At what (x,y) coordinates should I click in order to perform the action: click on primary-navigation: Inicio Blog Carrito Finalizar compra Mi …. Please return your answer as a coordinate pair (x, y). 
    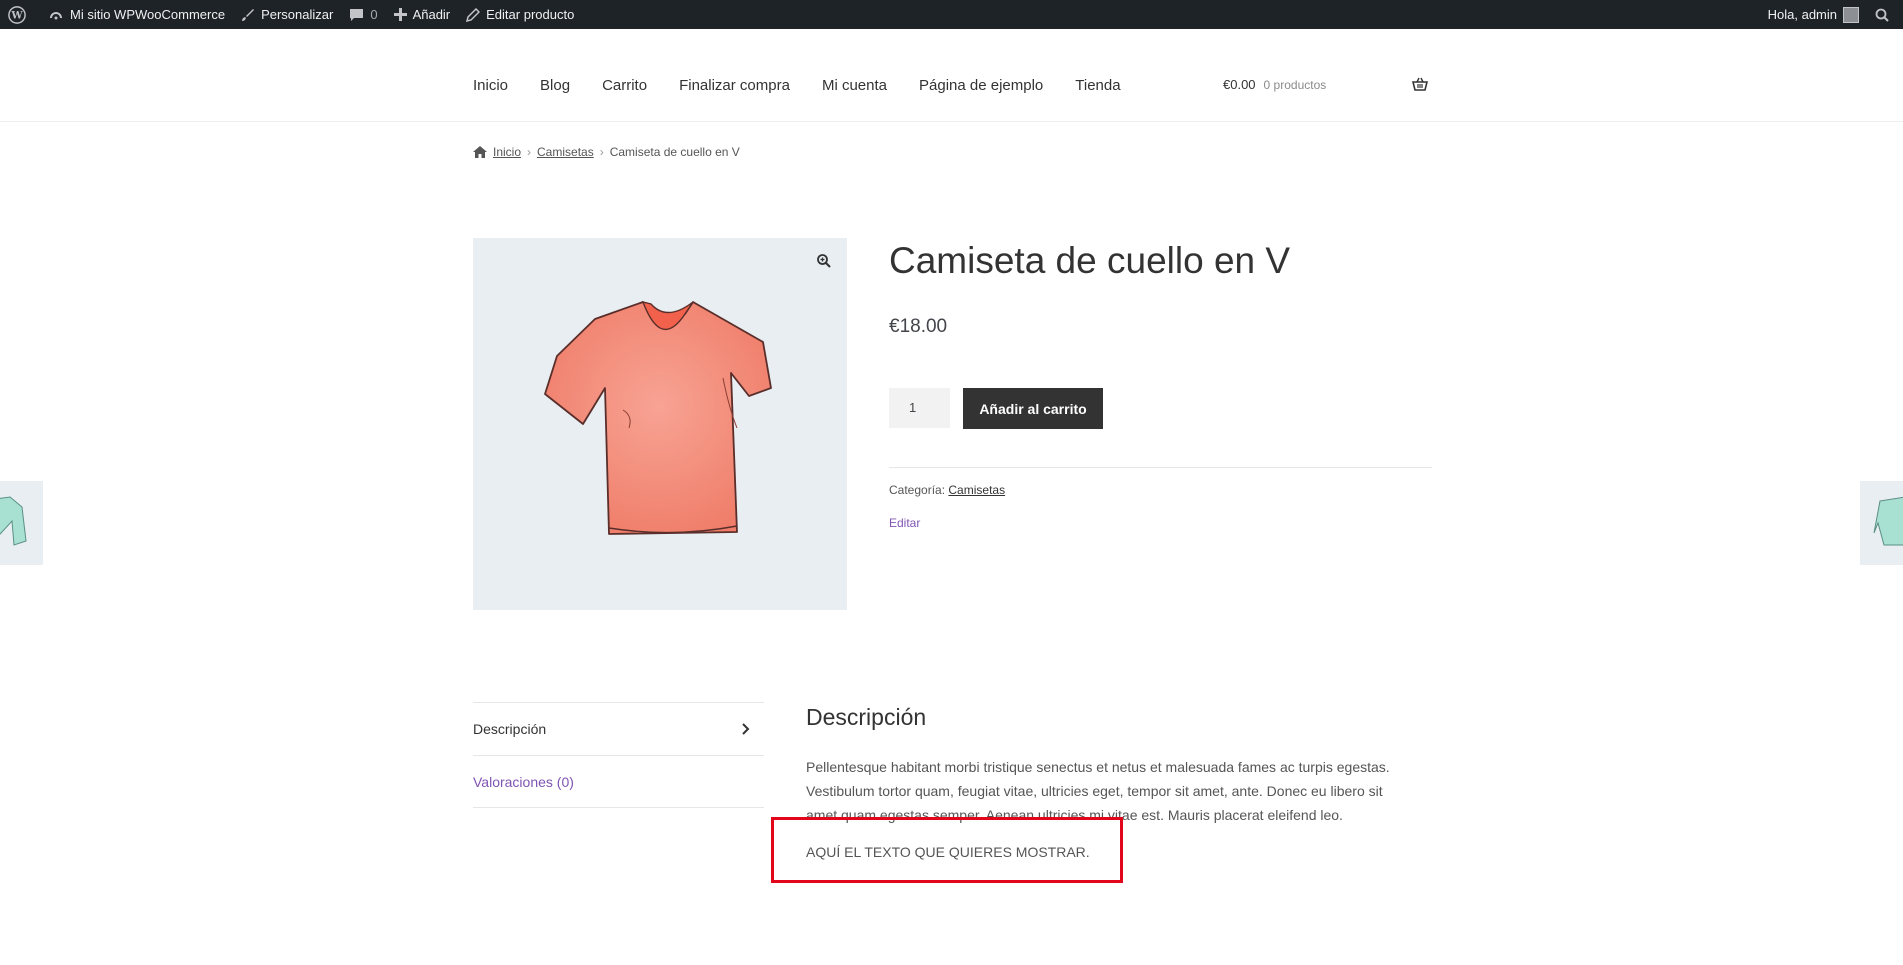
    Looking at the image, I should click on (813, 85).